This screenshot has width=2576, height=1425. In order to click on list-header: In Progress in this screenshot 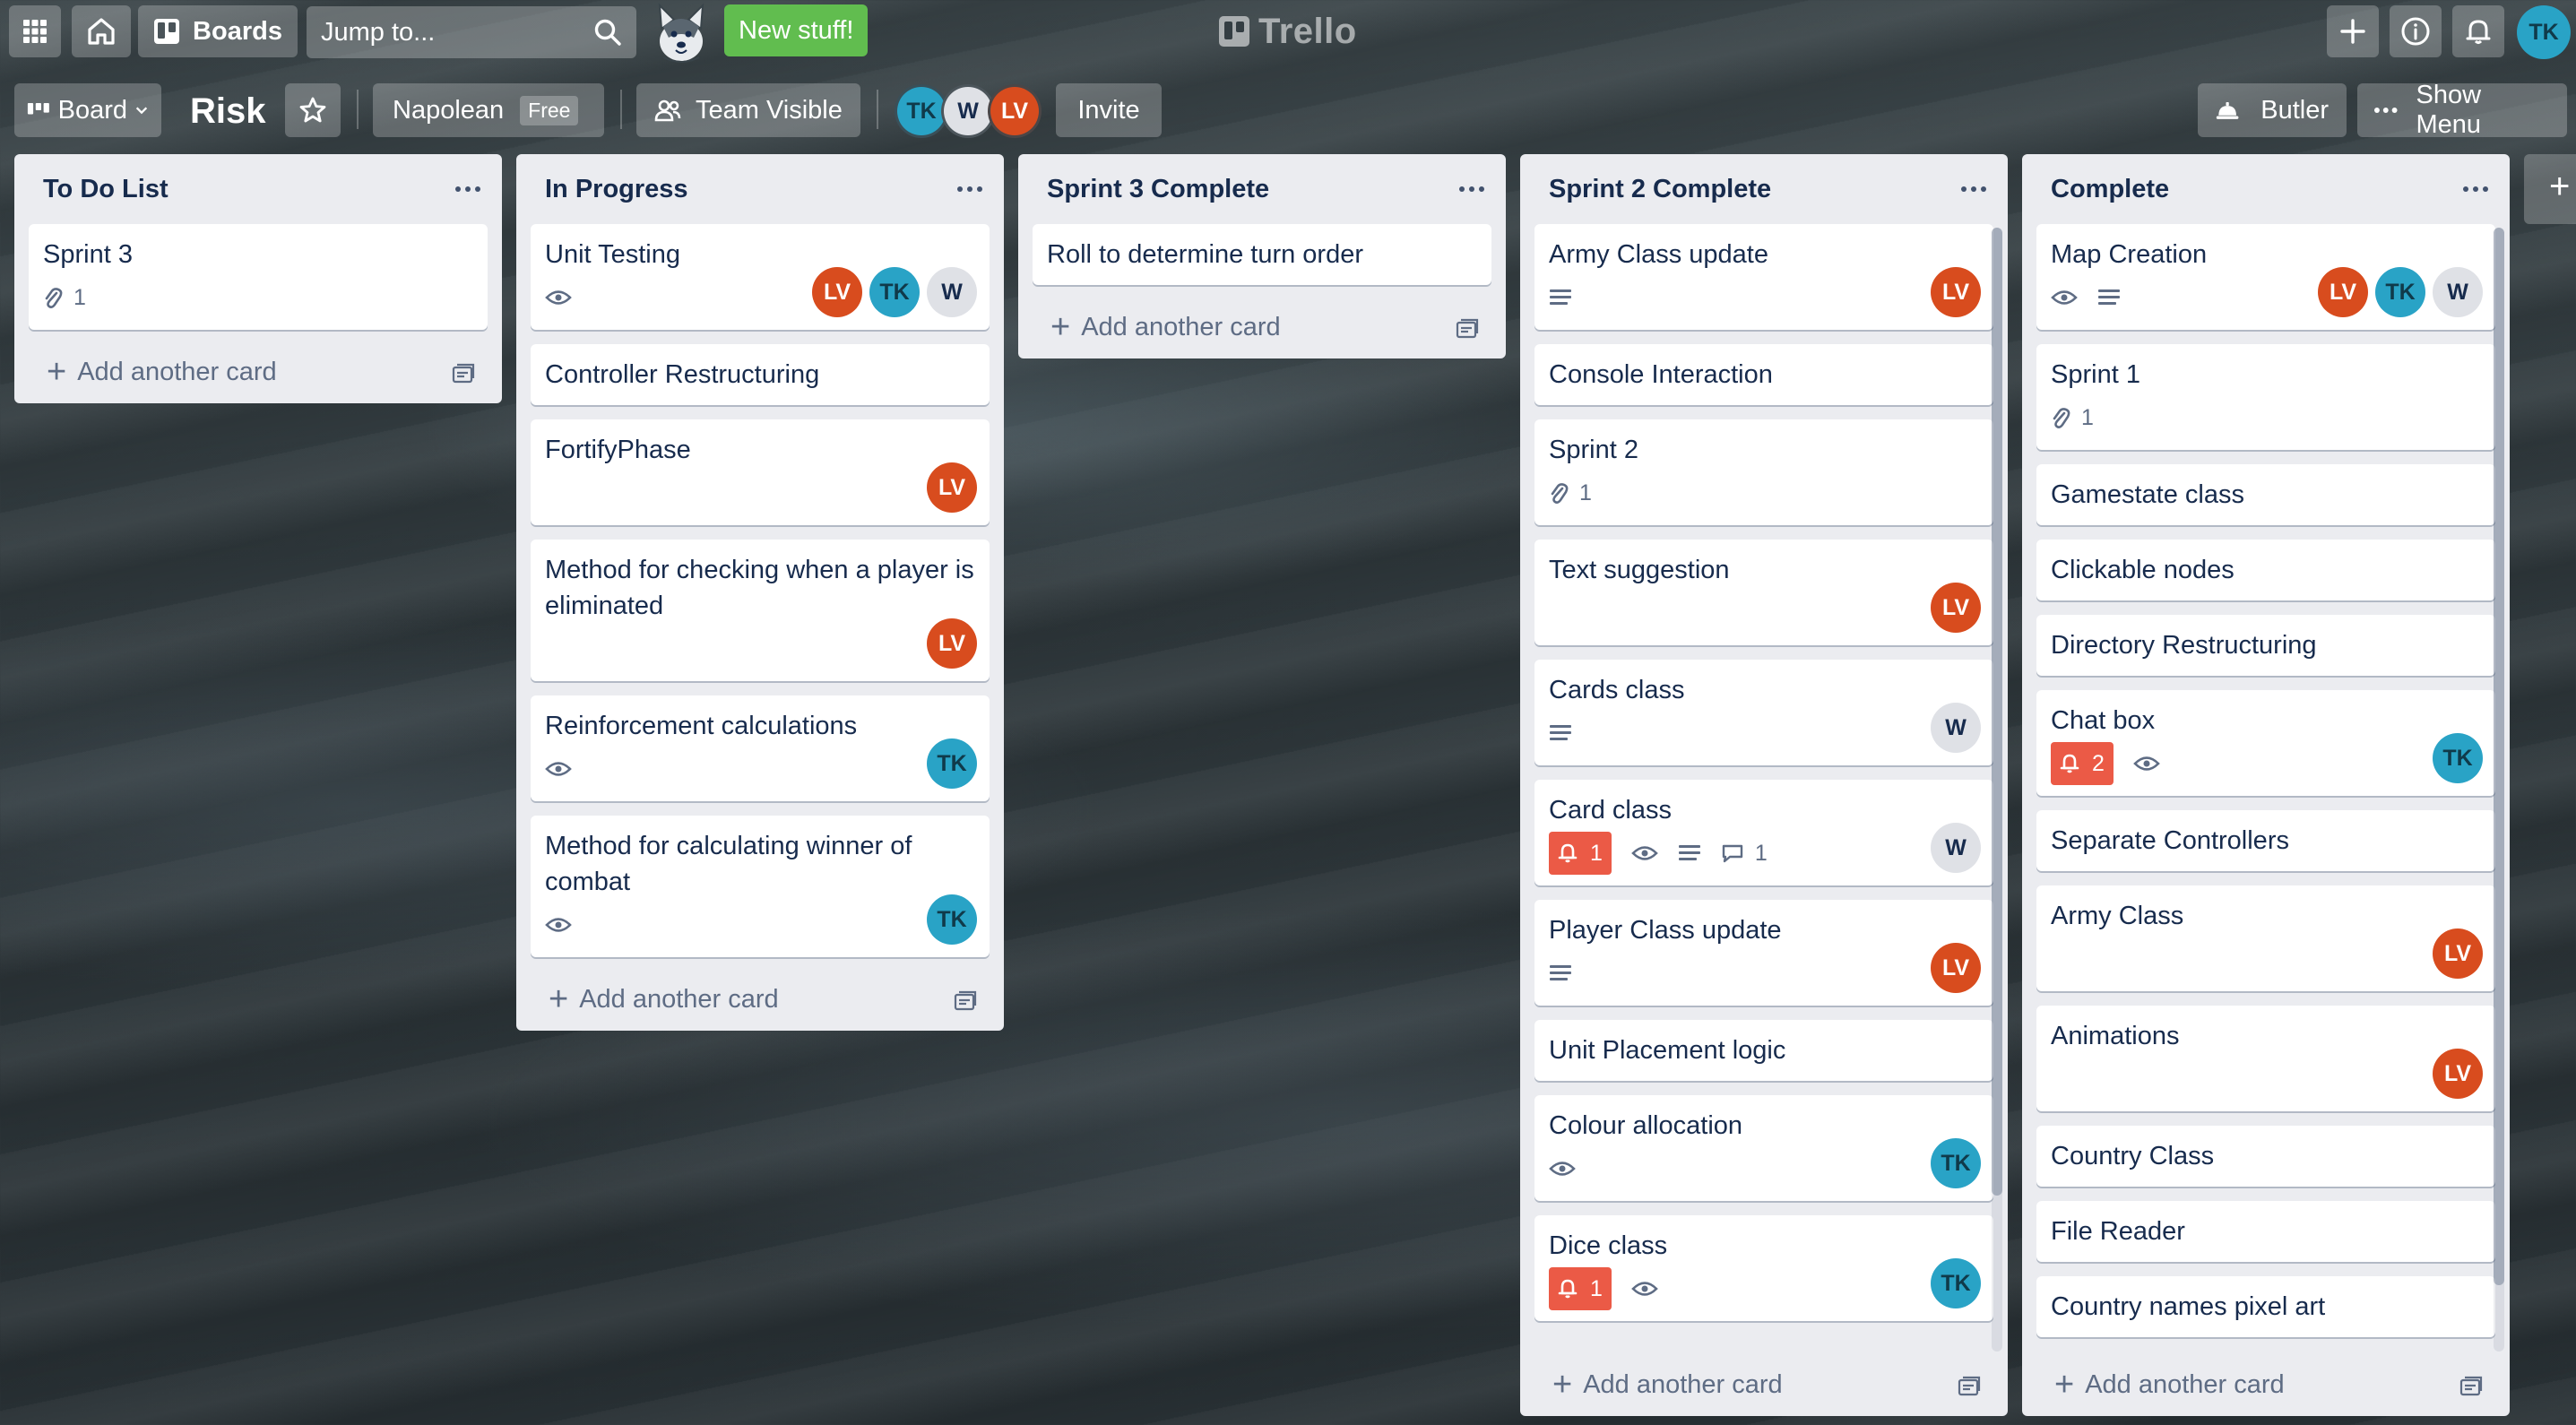, I will do `click(760, 189)`.